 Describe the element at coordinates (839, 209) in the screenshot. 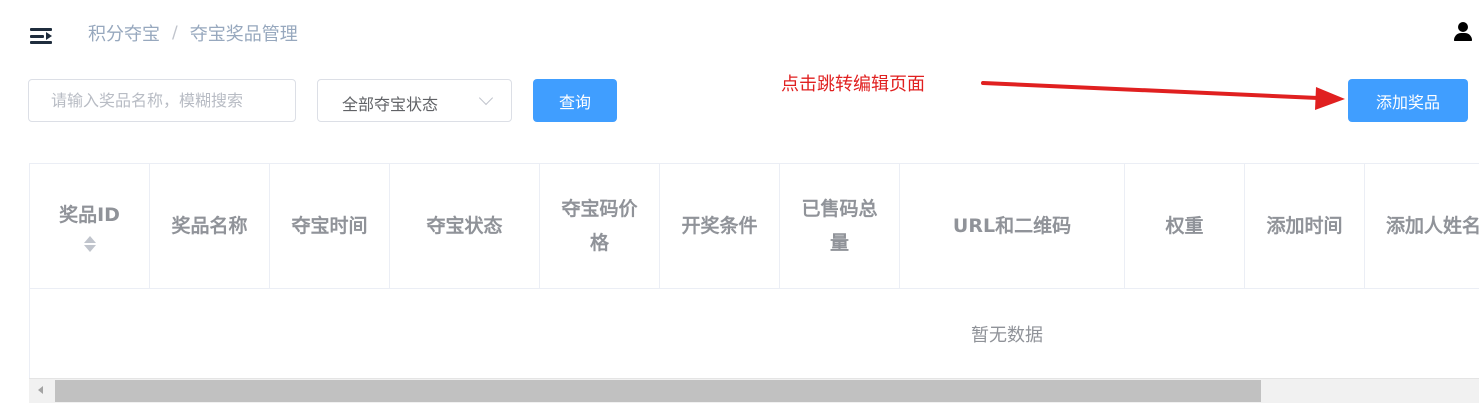

I see `column-header-label: 已售码总` at that location.